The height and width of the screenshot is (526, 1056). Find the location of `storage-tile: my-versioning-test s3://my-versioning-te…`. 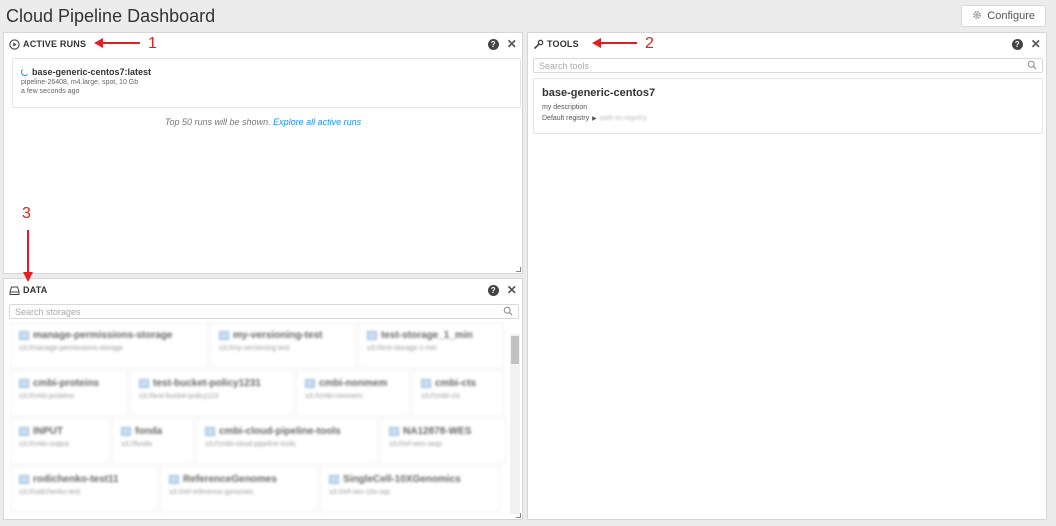

storage-tile: my-versioning-test s3://my-versioning-te… is located at coordinates (283, 345).